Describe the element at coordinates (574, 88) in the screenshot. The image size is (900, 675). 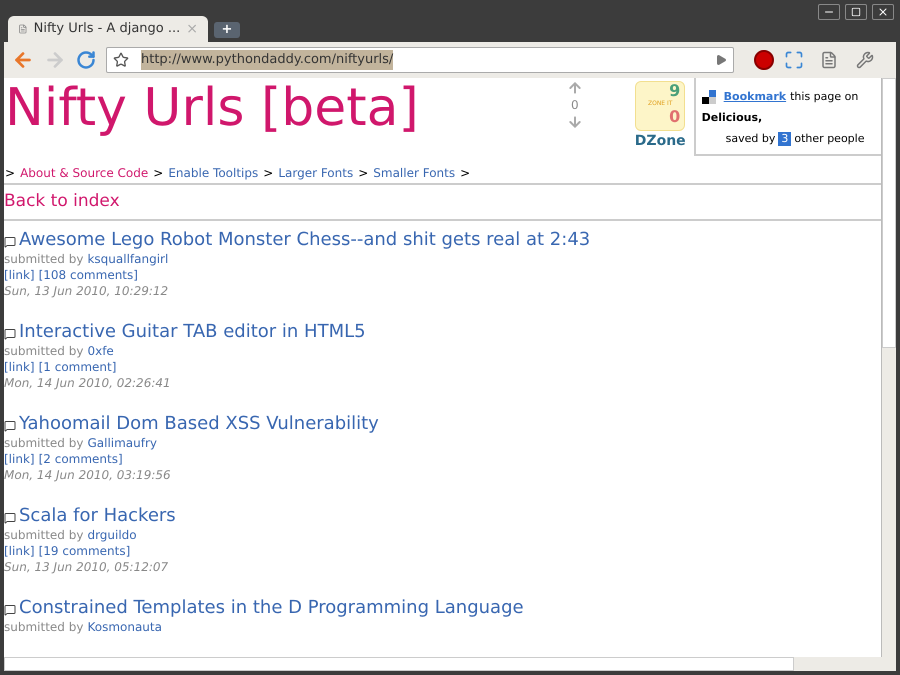
I see `vote-up-icon` at that location.